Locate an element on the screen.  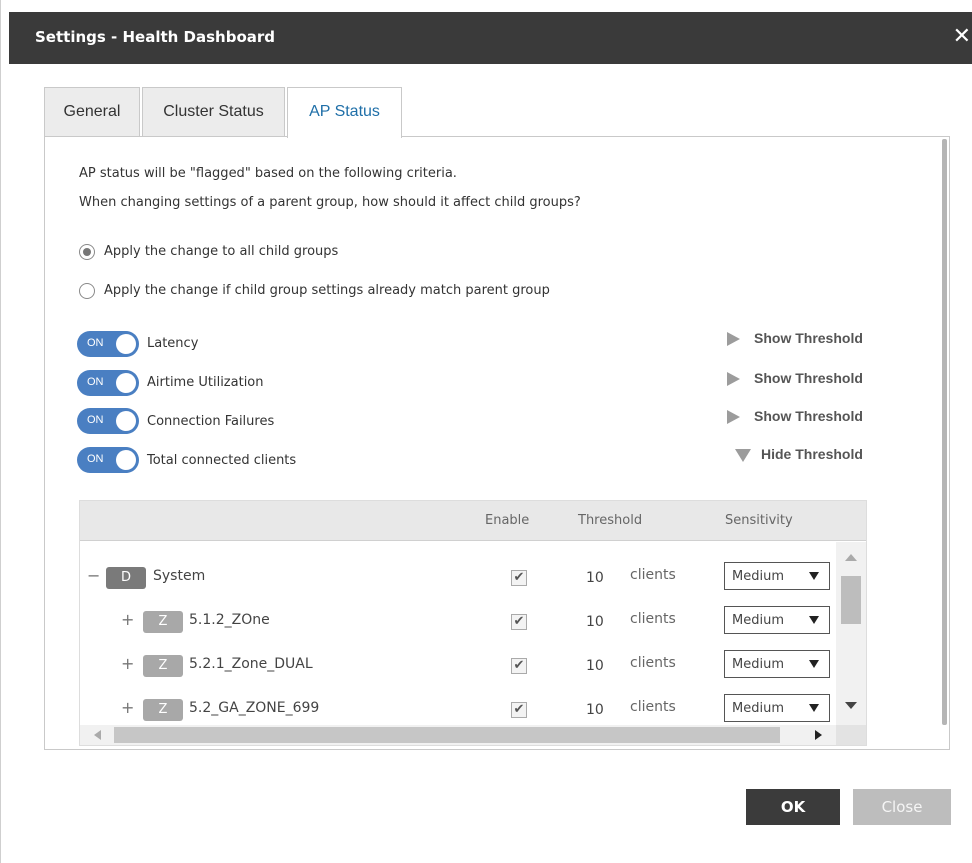
table-row: + Z 5.2.1_Zone_DUAL ✔ 10 clients Medium is located at coordinates (458, 666).